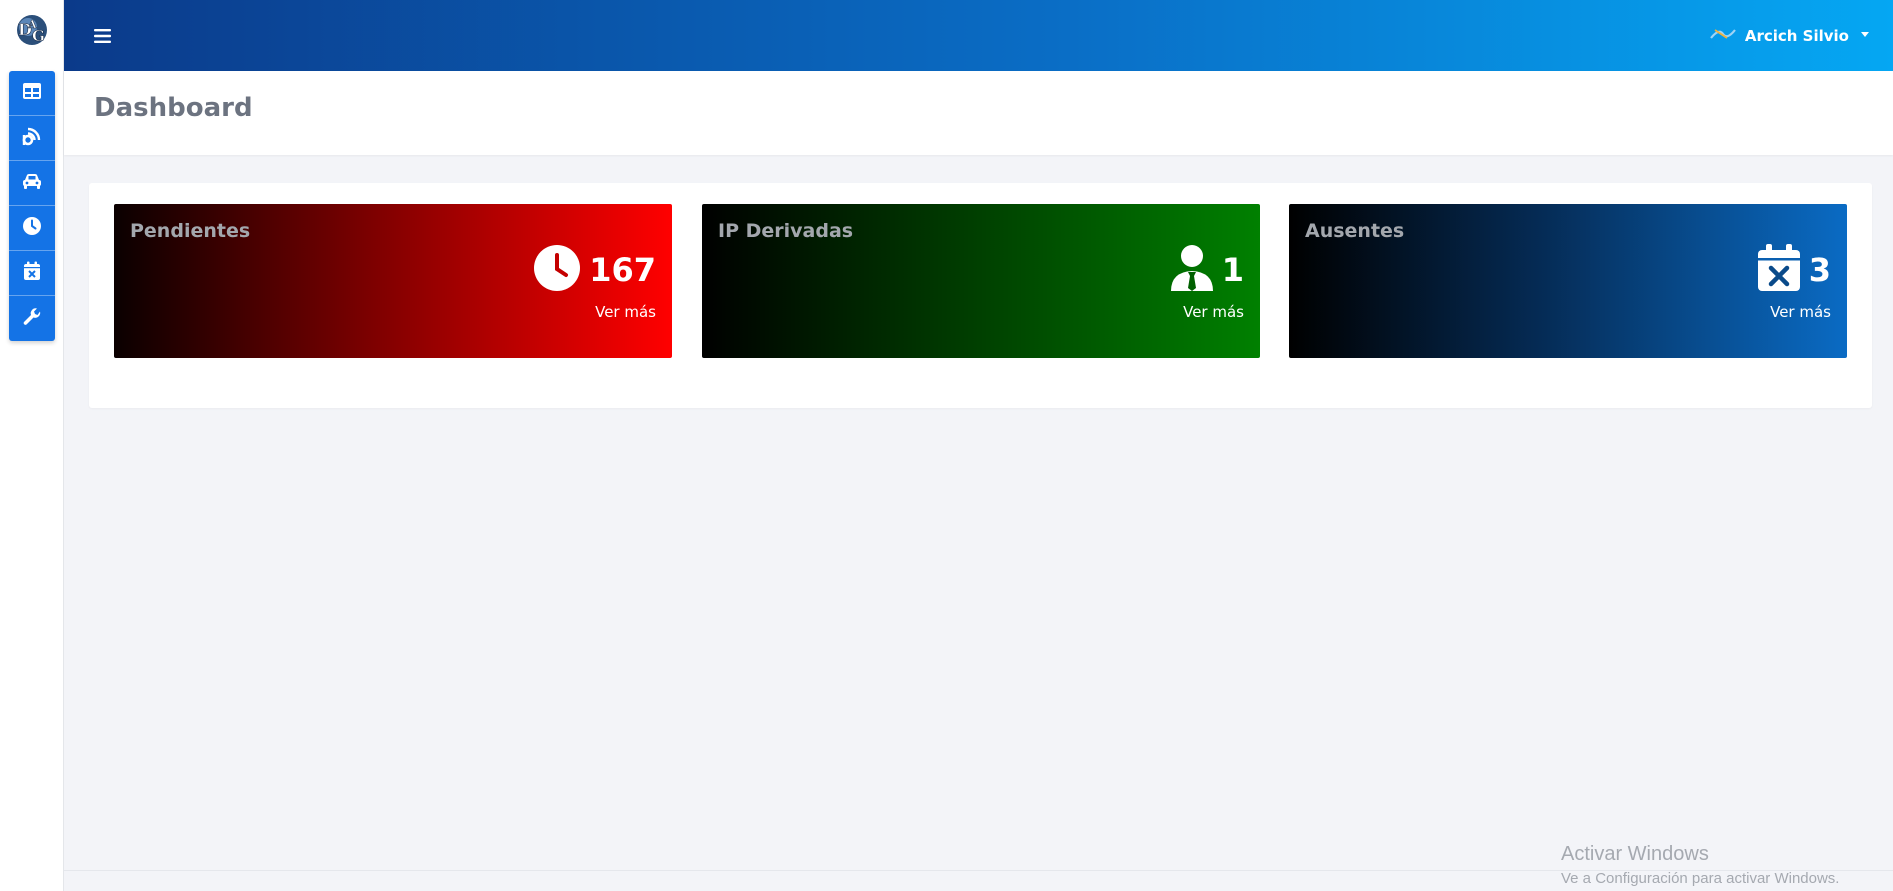  Describe the element at coordinates (1700, 878) in the screenshot. I see `watermark-subtitle: Ve a Configuración para activar Windows.` at that location.